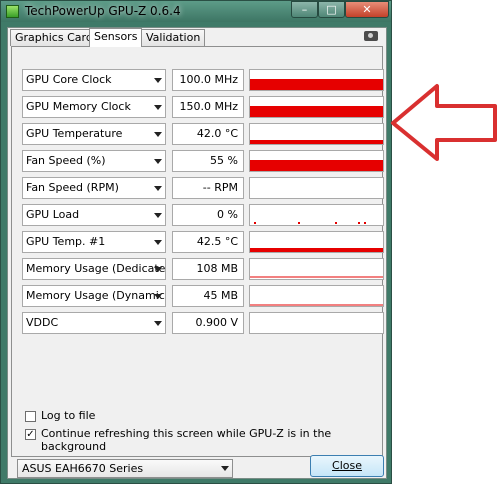 This screenshot has width=499, height=487. What do you see at coordinates (53, 214) in the screenshot?
I see `sensor-name: GPU Load` at bounding box center [53, 214].